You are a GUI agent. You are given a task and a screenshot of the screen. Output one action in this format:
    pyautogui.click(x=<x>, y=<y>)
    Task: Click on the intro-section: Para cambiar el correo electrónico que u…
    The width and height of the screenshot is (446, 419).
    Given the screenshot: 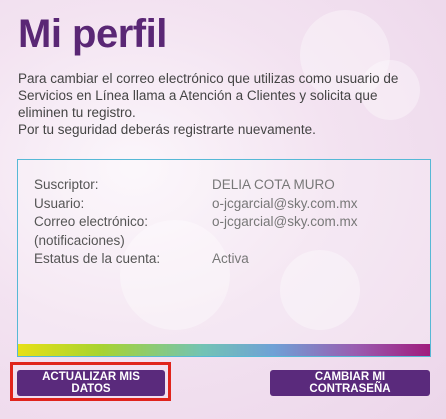 What is the action you would take?
    pyautogui.click(x=224, y=104)
    